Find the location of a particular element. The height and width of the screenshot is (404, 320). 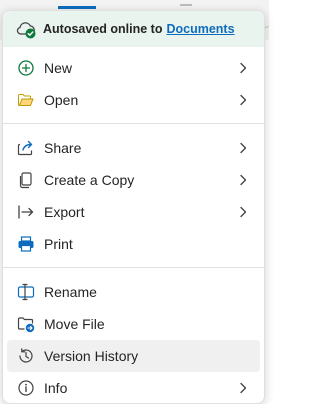

export-icon is located at coordinates (26, 212).